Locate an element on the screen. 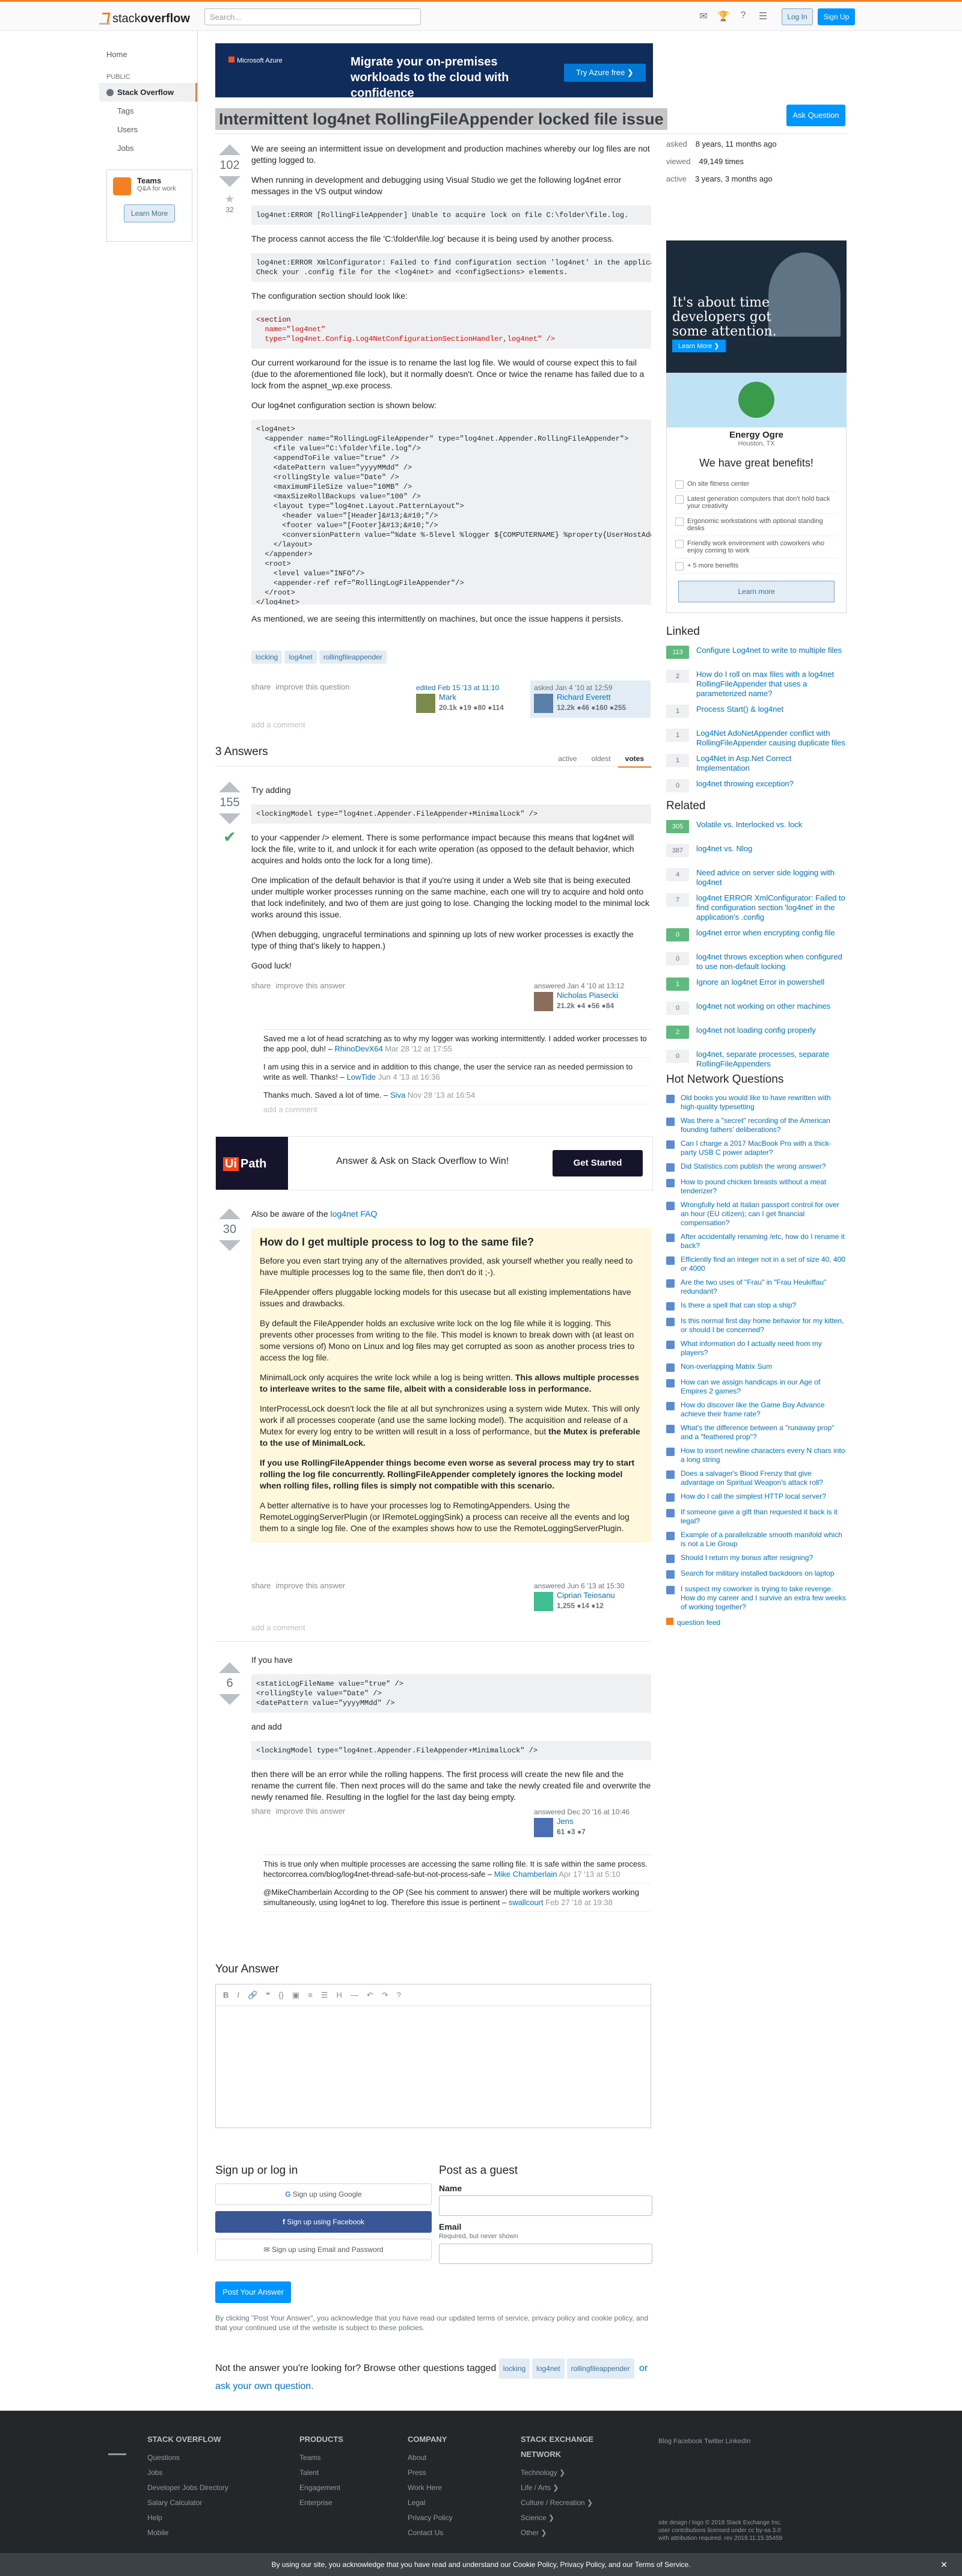 Image resolution: width=962 pixels, height=2576 pixels. tab-votes: votes is located at coordinates (634, 759).